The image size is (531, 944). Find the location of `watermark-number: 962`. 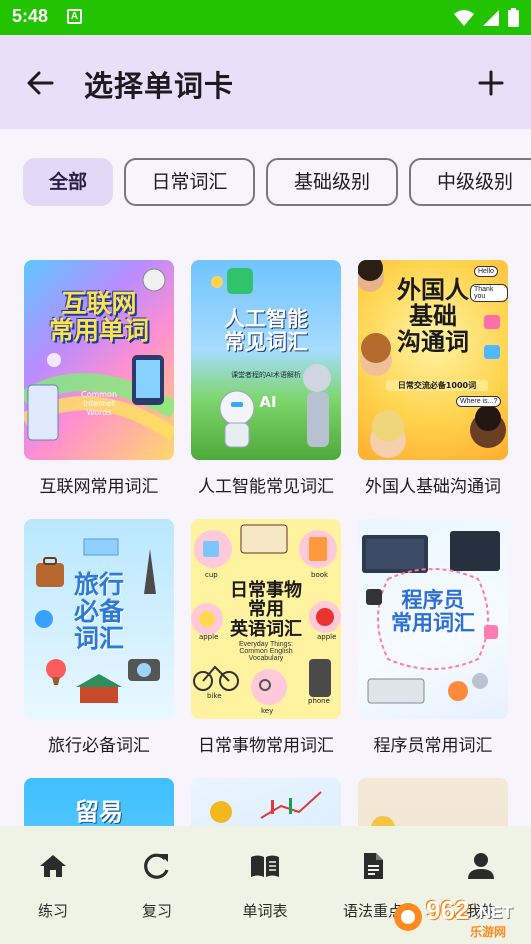

watermark-number: 962 is located at coordinates (448, 910).